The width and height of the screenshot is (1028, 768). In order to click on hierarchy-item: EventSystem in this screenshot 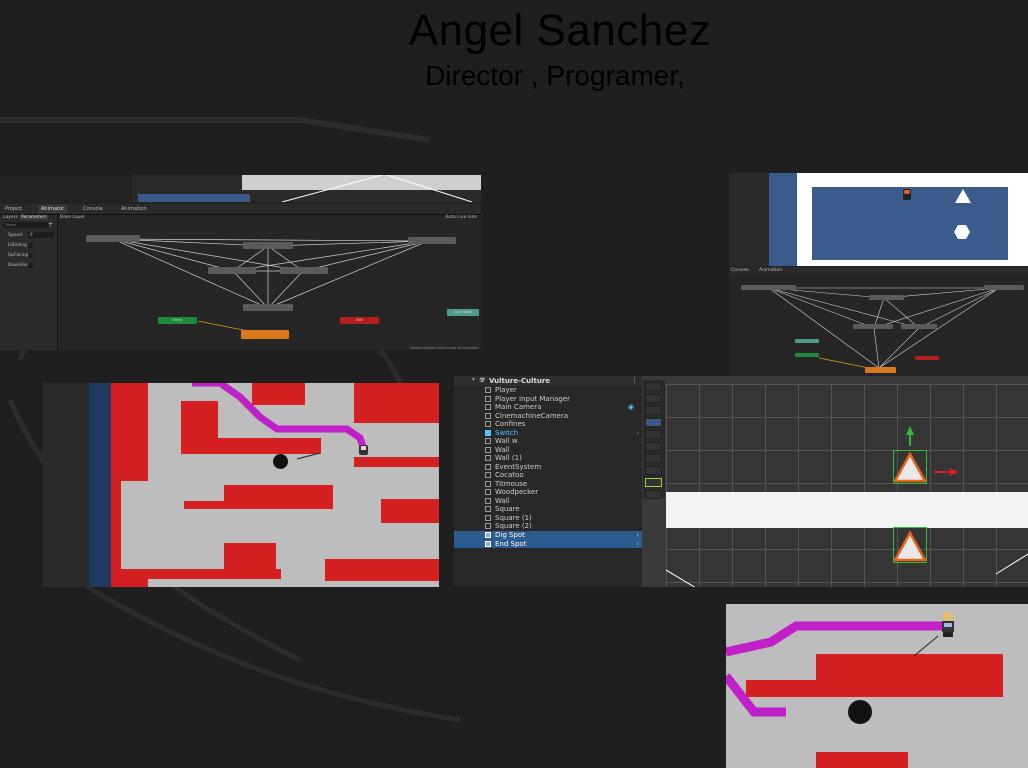, I will do `click(548, 467)`.